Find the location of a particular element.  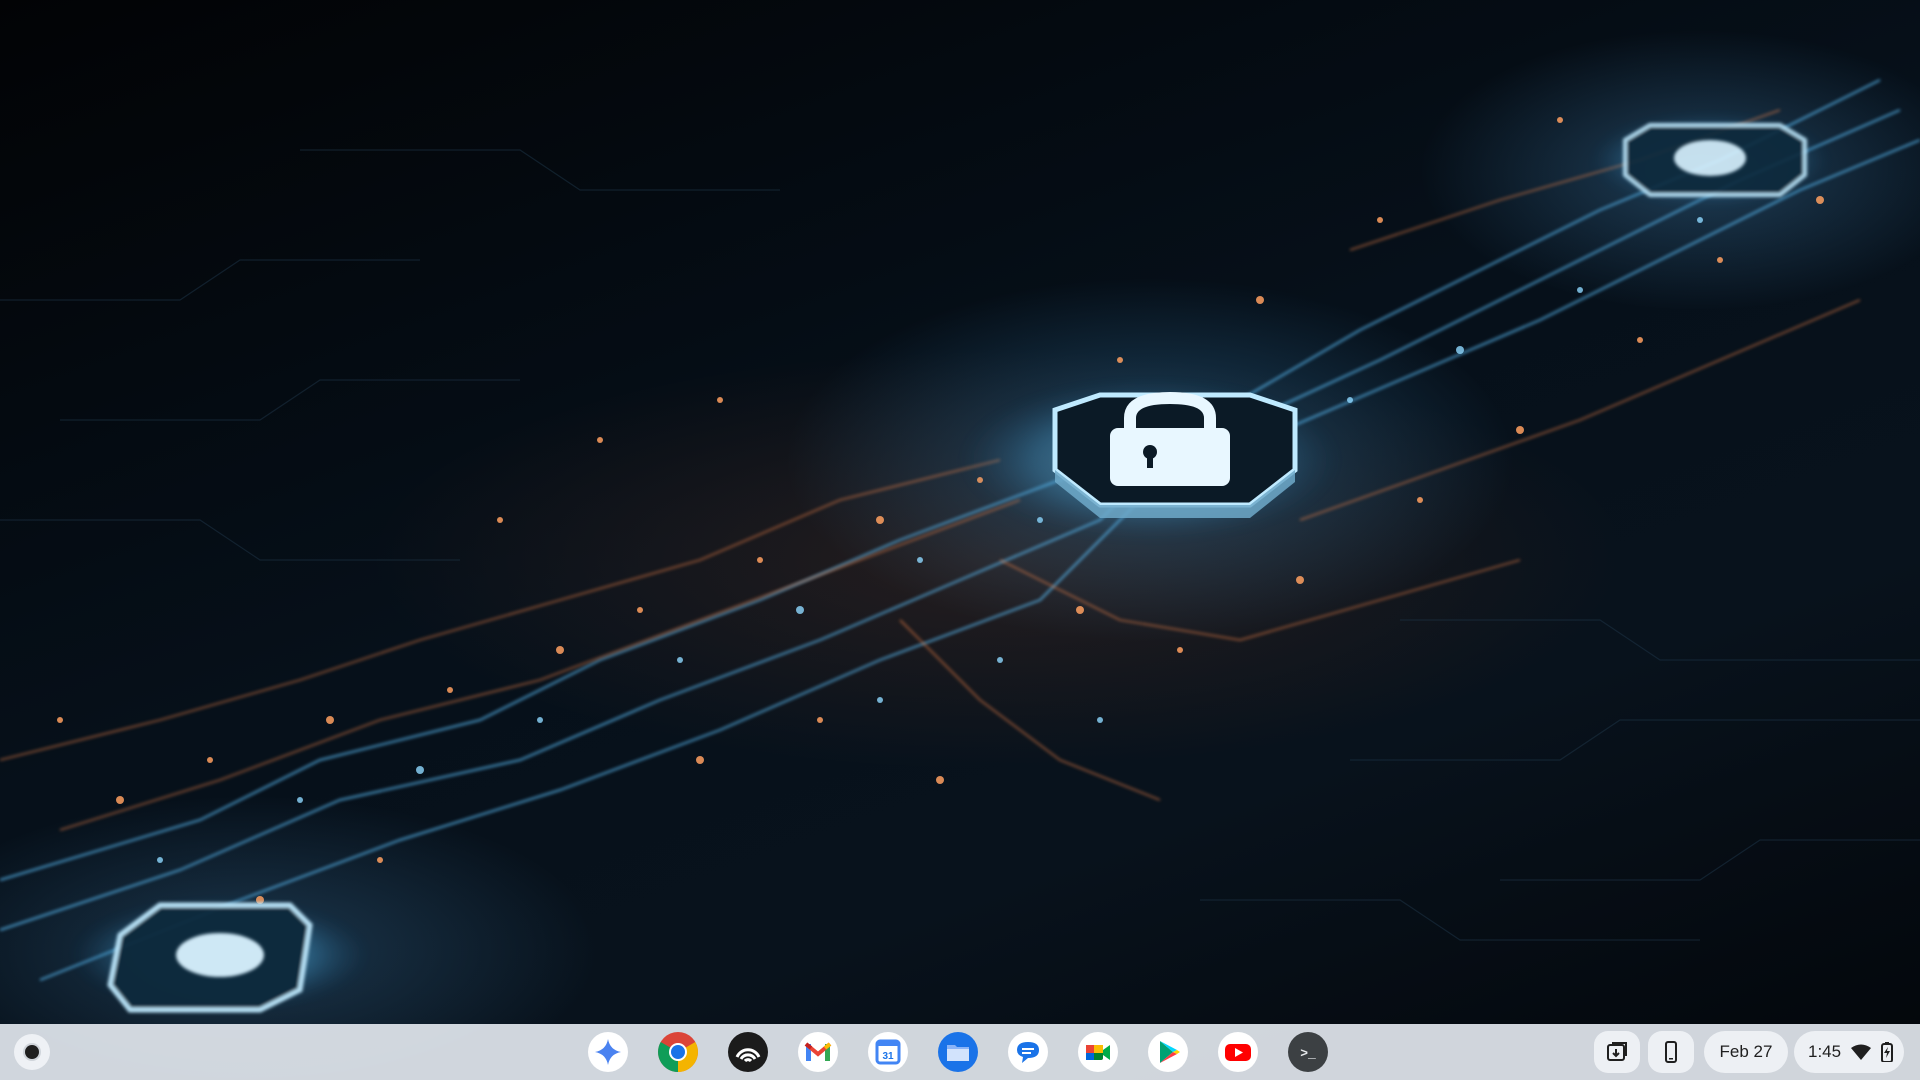

calendar-app-button: 31 is located at coordinates (888, 1052).